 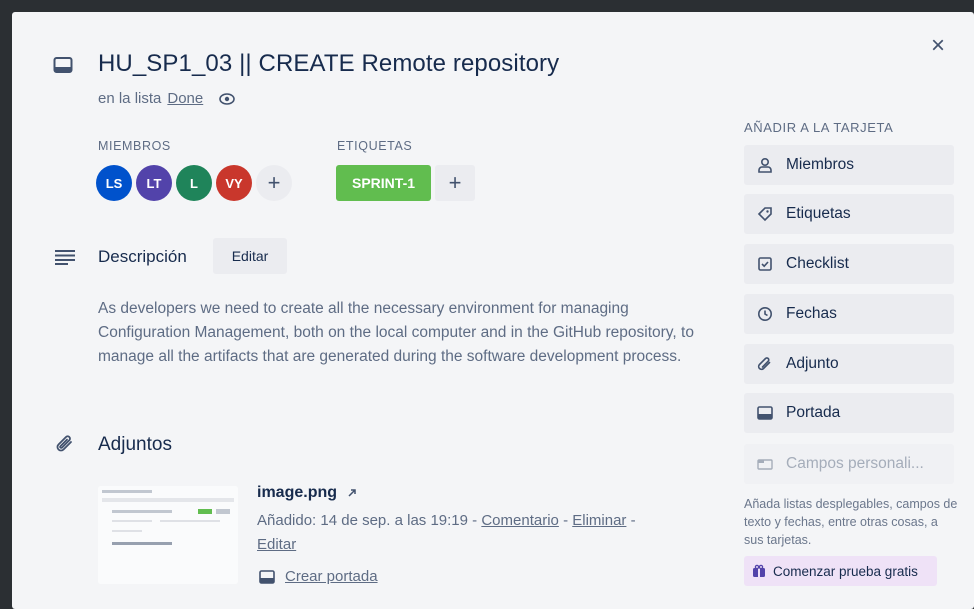 I want to click on attachment-thumbnail, so click(x=168, y=535).